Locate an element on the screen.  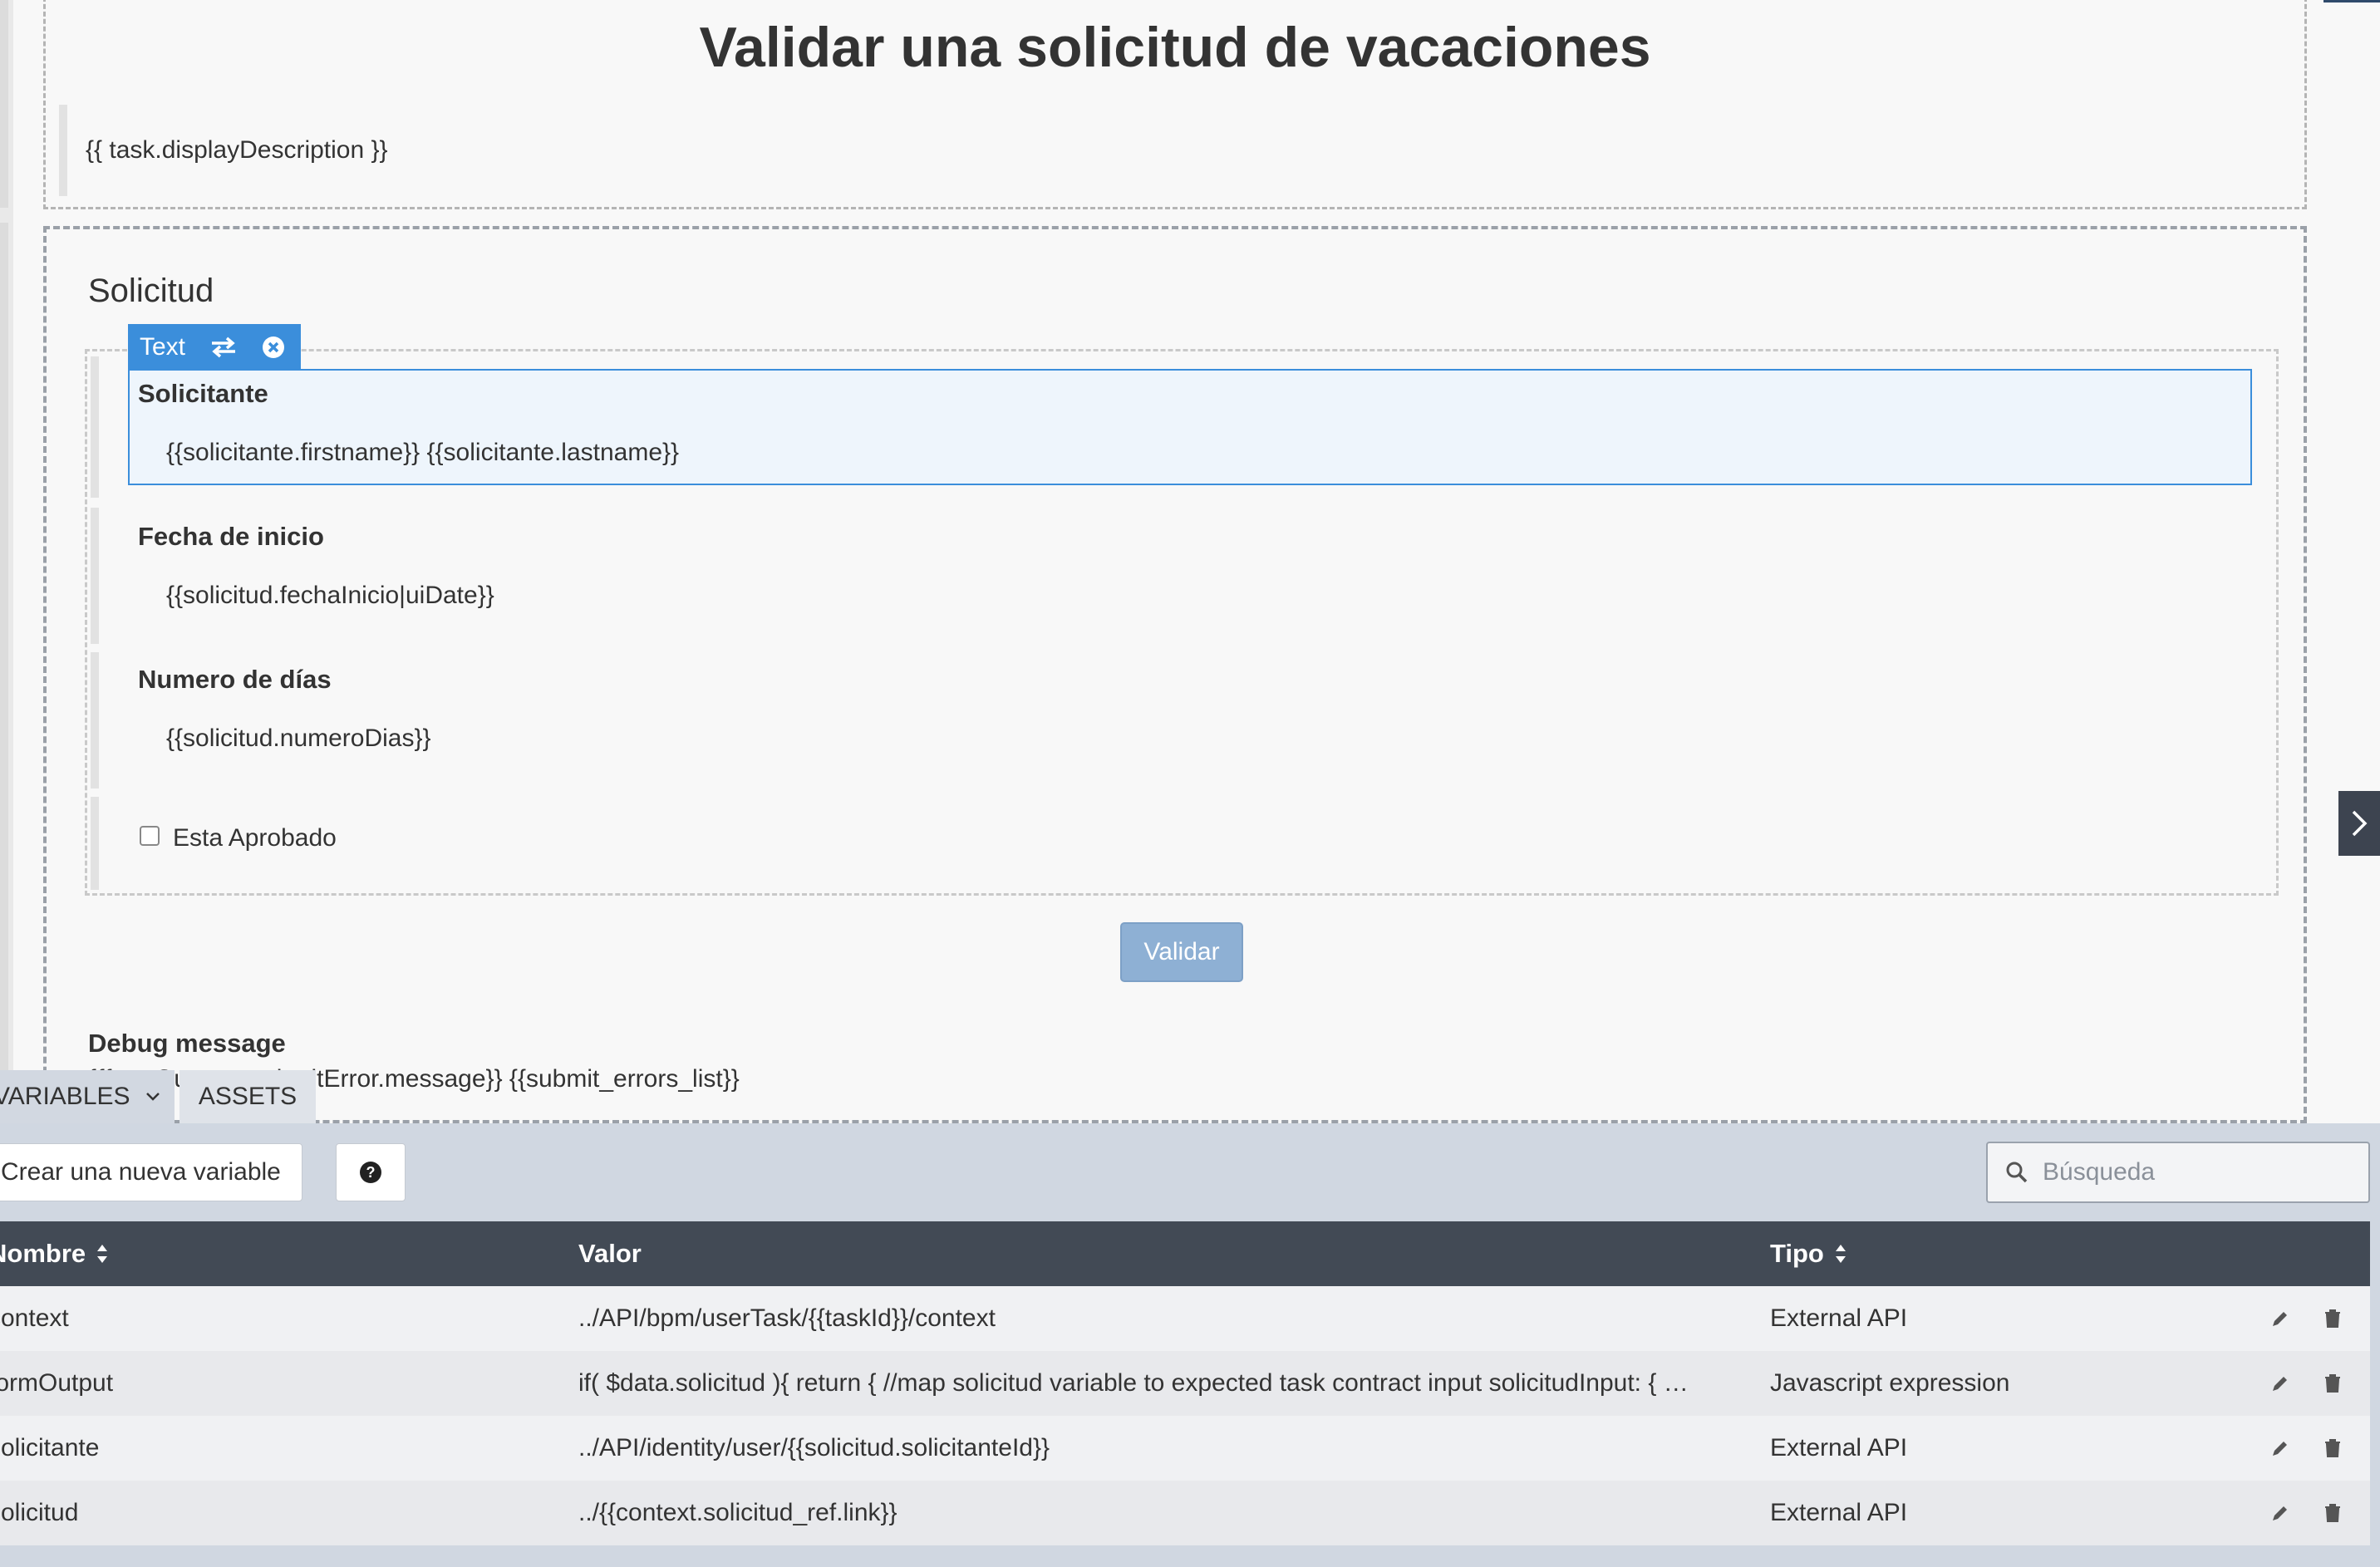
column-header-tipo: Tipo is located at coordinates (1809, 1253).